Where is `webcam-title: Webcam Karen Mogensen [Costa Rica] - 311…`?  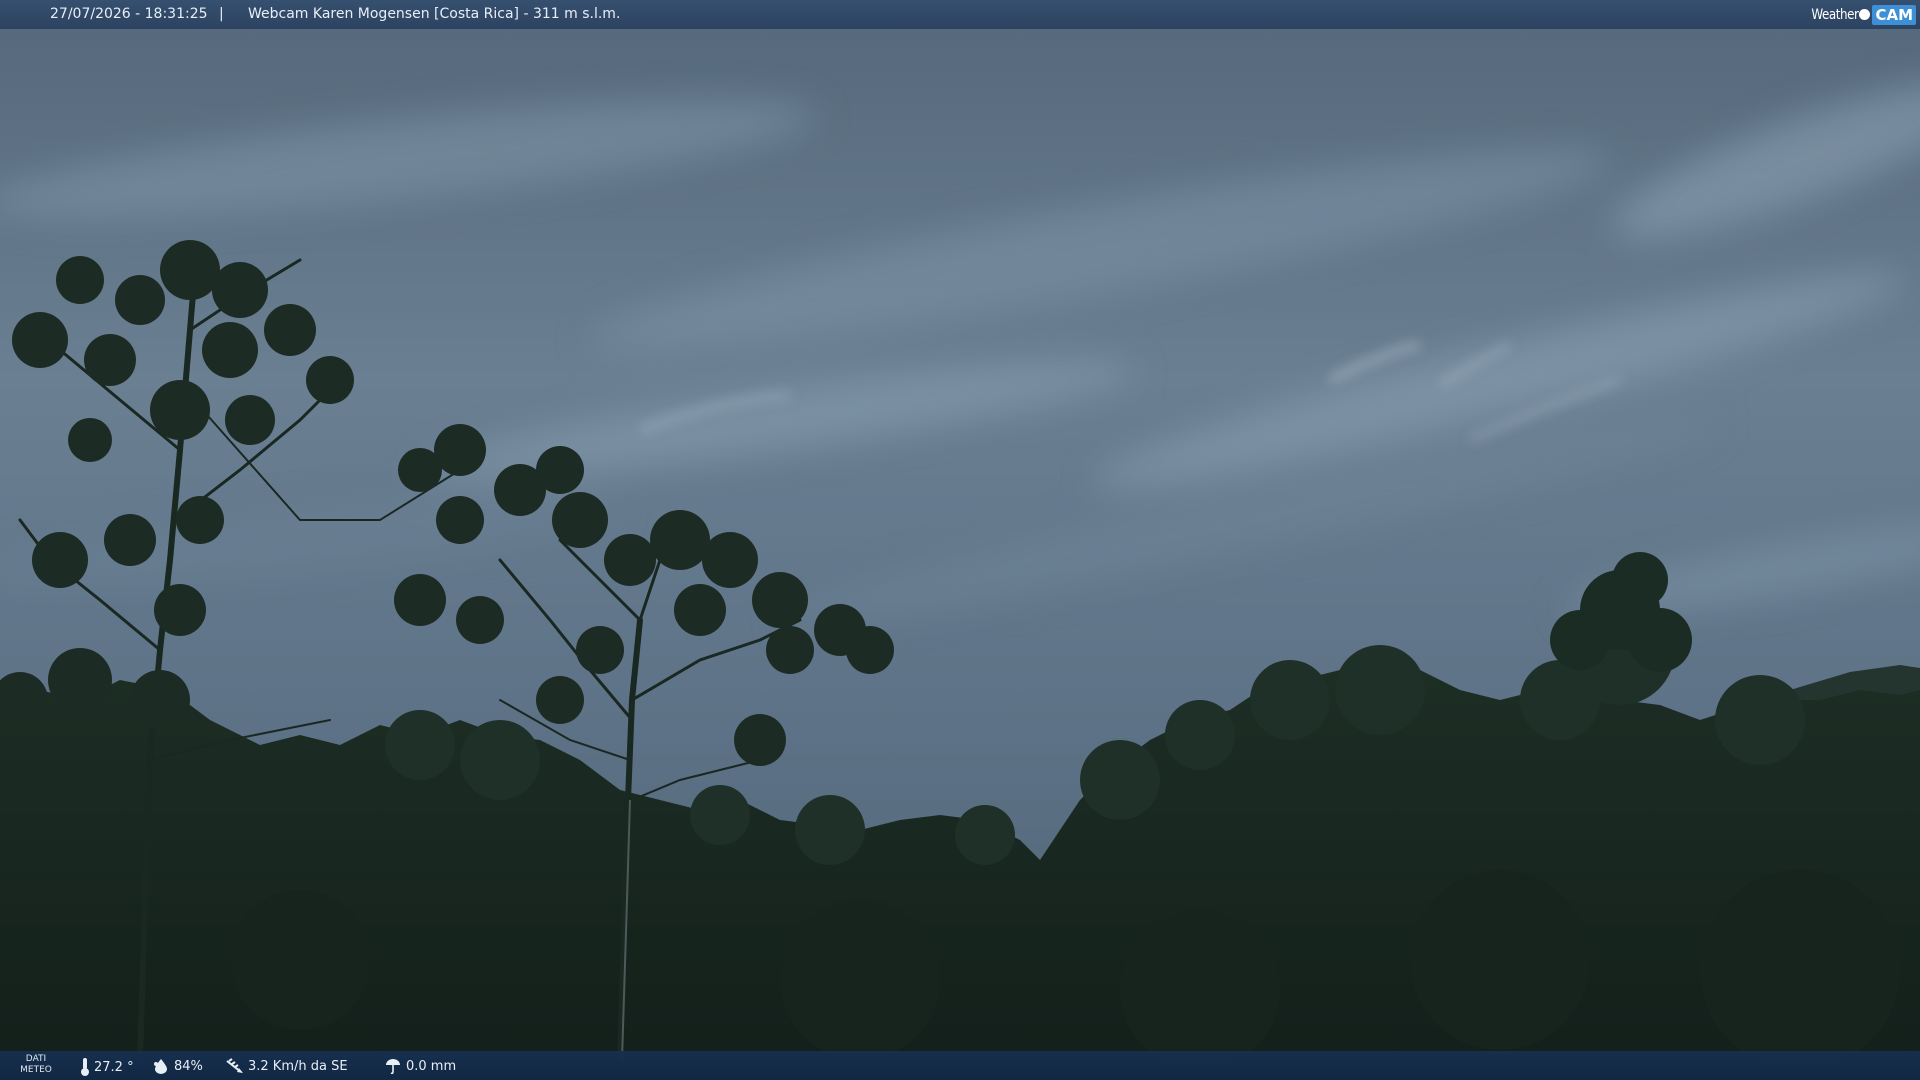
webcam-title: Webcam Karen Mogensen [Costa Rica] - 311… is located at coordinates (434, 14).